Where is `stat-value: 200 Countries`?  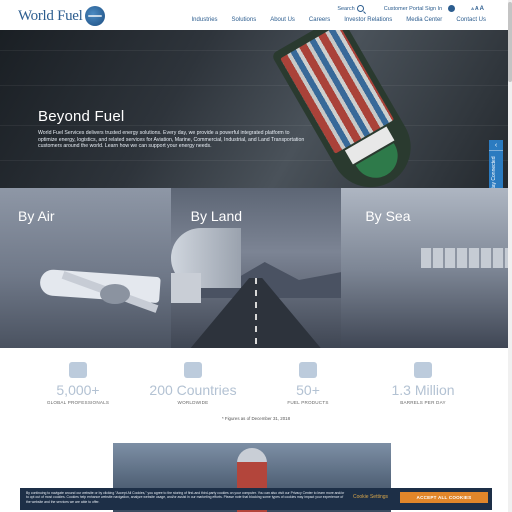 stat-value: 200 Countries is located at coordinates (193, 390).